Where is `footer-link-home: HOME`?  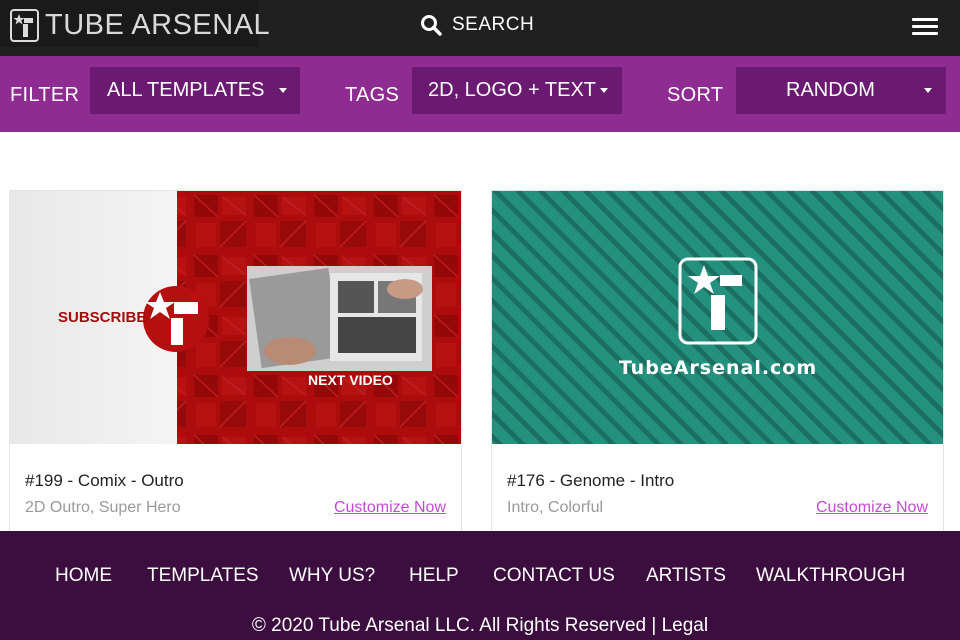
footer-link-home: HOME is located at coordinates (83, 576).